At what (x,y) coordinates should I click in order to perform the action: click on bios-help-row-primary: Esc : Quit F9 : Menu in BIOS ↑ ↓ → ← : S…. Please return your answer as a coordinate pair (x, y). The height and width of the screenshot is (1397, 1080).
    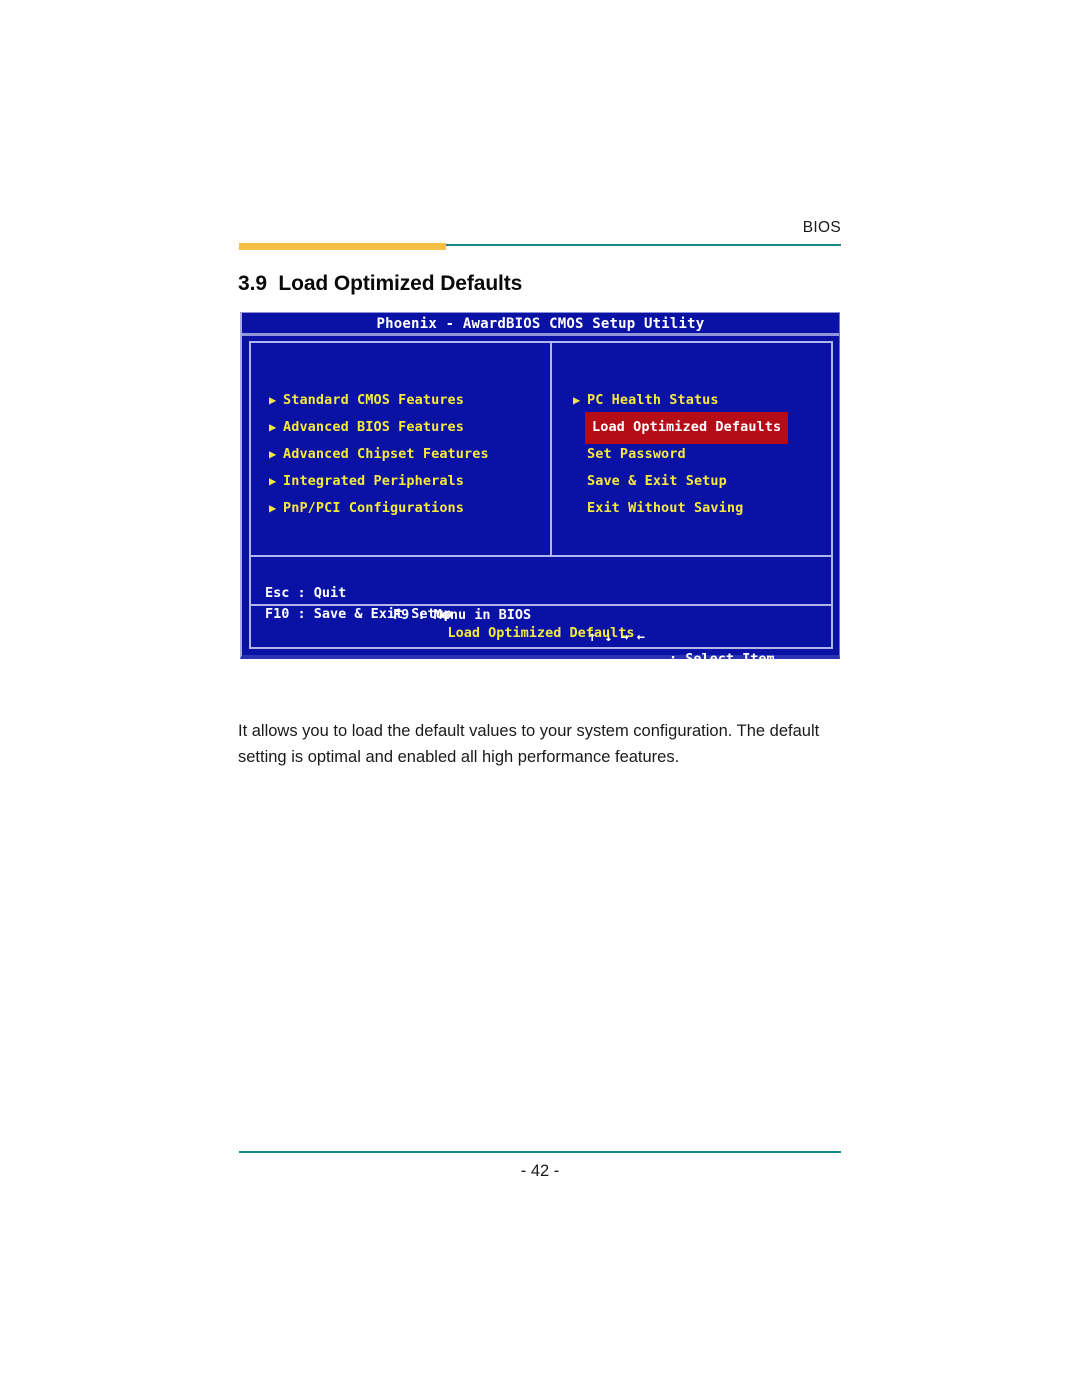
    Looking at the image, I should click on (548, 613).